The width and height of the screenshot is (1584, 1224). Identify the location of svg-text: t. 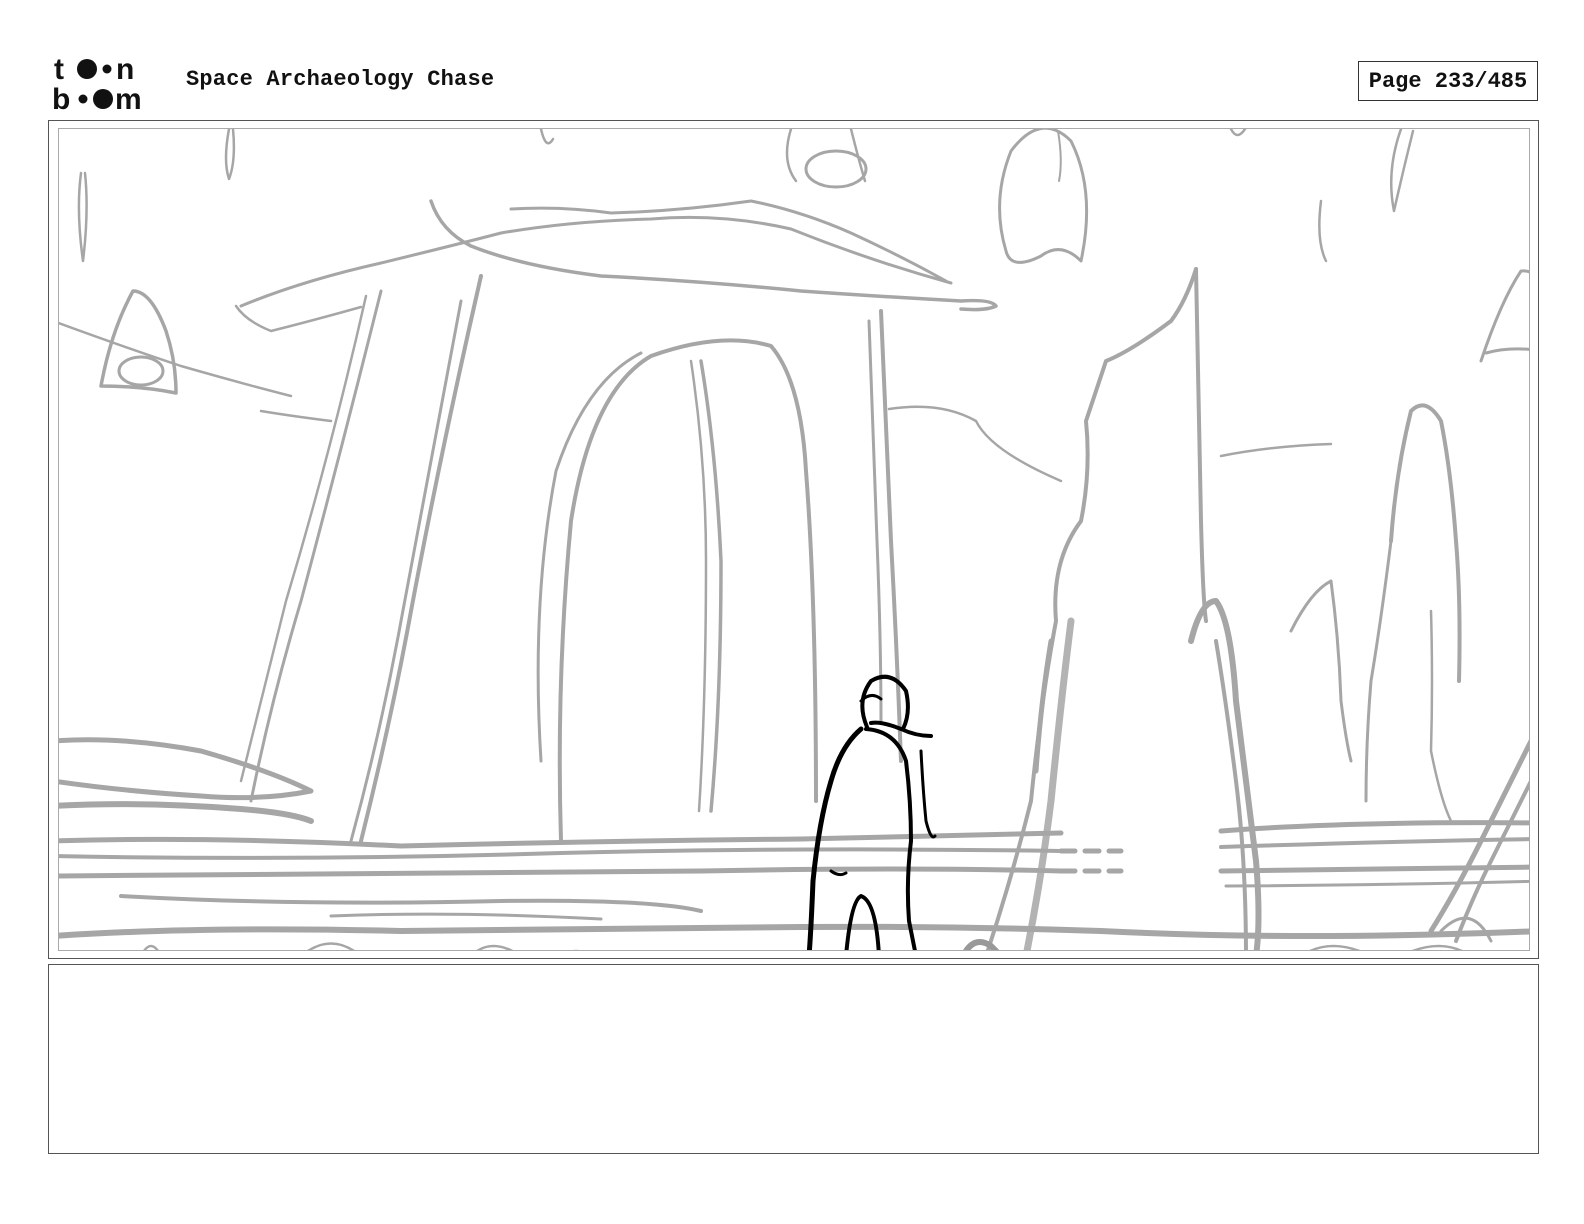
(59, 69).